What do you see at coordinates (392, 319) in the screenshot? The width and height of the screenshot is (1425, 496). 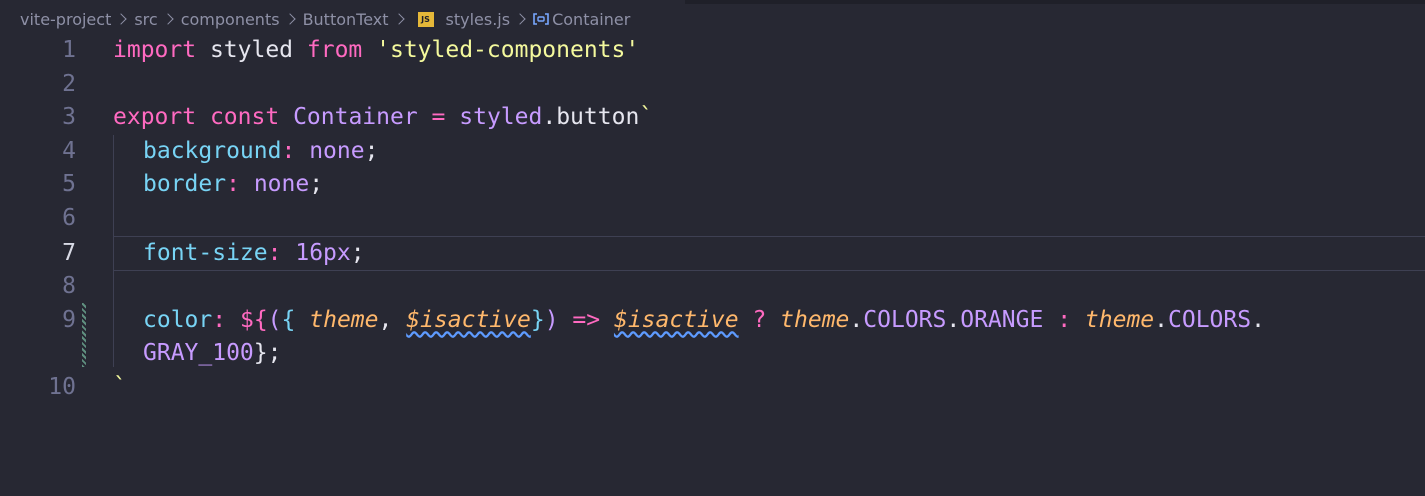 I see `token: ,` at bounding box center [392, 319].